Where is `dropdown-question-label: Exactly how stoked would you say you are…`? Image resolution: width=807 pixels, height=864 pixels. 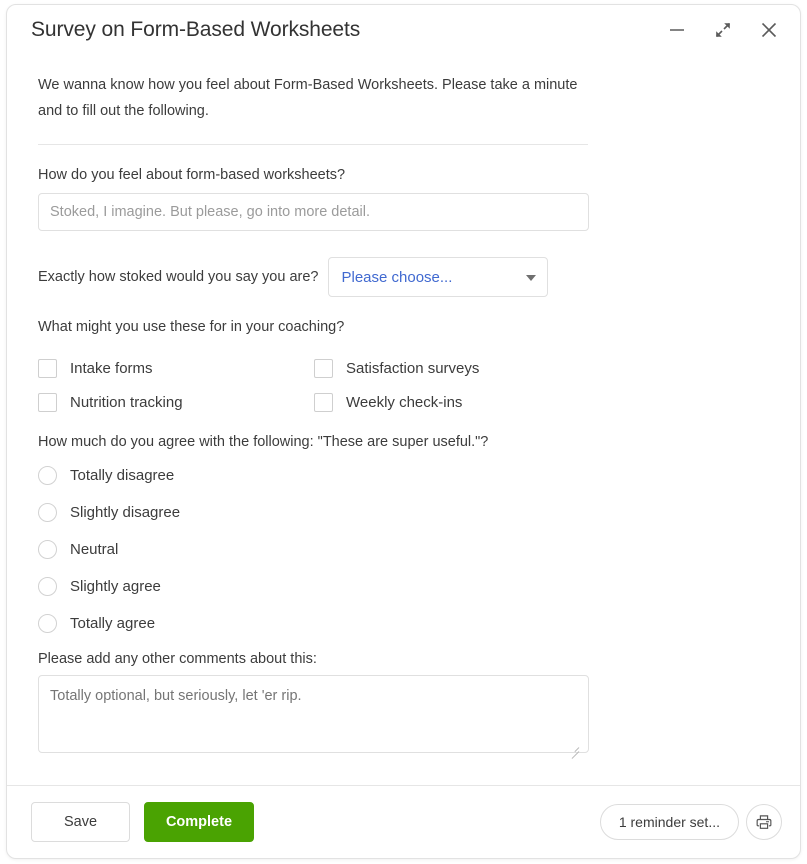 dropdown-question-label: Exactly how stoked would you say you are… is located at coordinates (178, 277).